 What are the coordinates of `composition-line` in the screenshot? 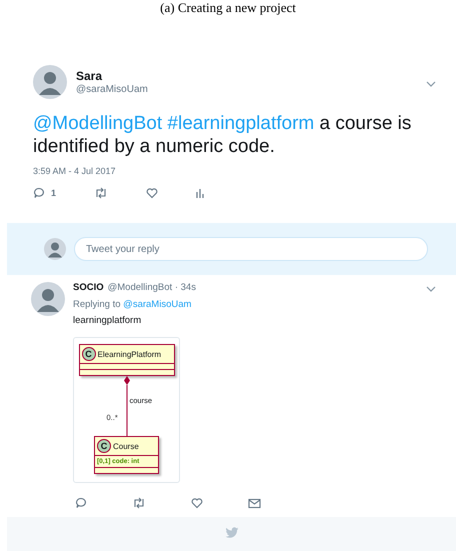 It's located at (126, 406).